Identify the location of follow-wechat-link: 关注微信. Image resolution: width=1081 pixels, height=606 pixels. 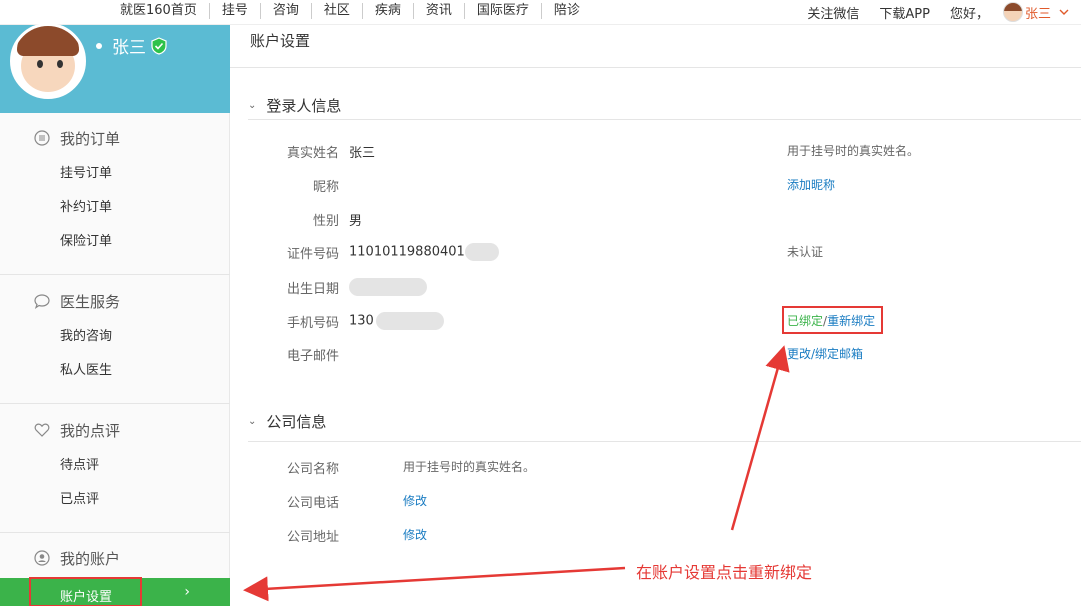
(833, 12).